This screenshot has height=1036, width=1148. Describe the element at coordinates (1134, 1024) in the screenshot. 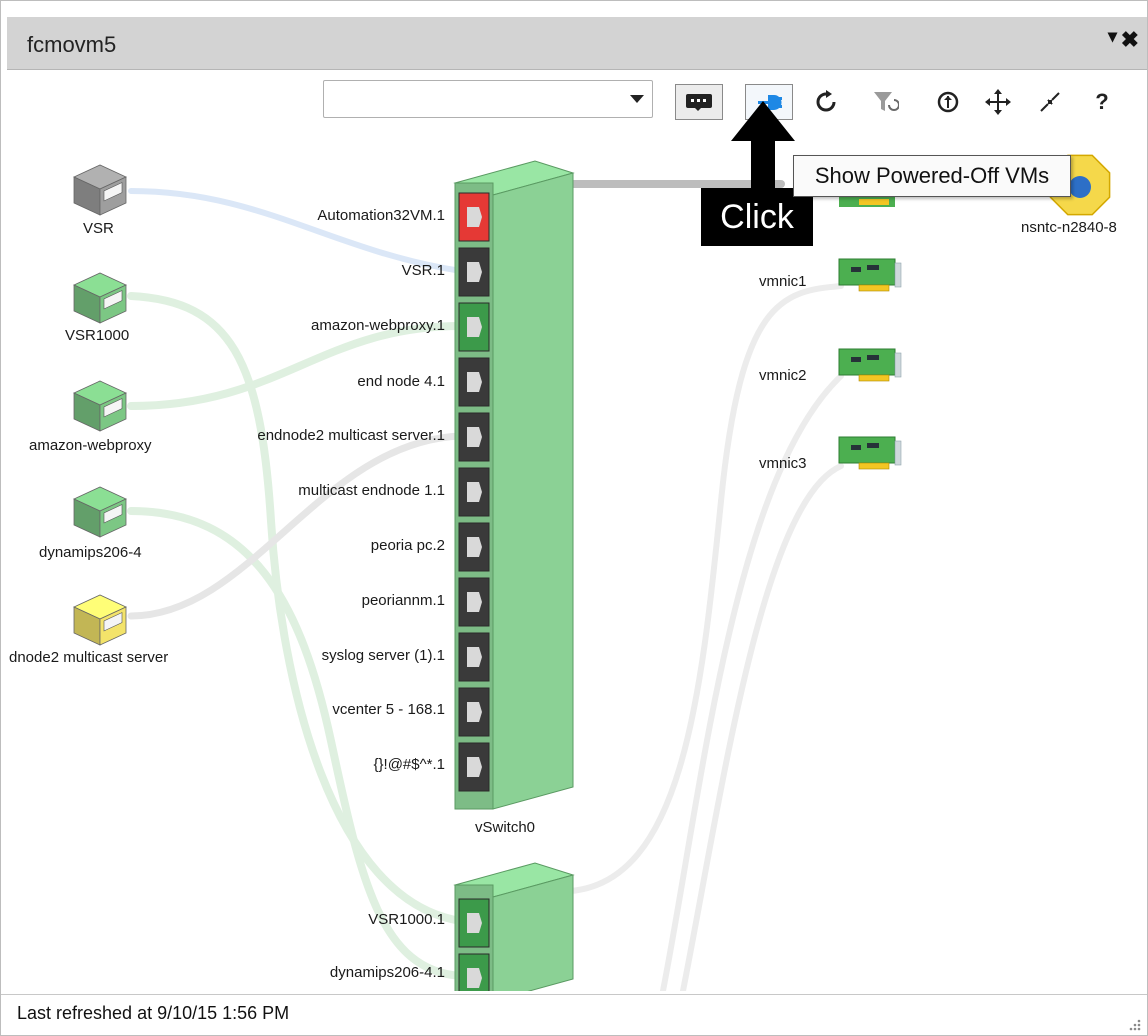

I see `resize-grip-icon` at that location.